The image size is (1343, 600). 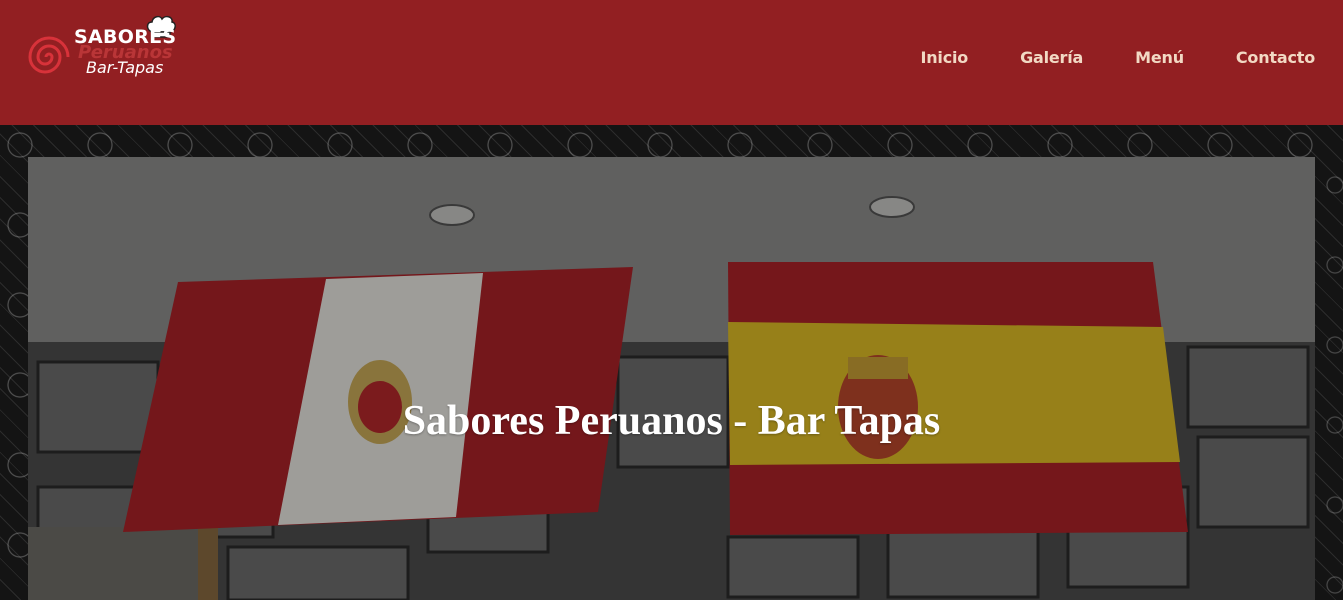 What do you see at coordinates (49, 55) in the screenshot?
I see `swirl-icon` at bounding box center [49, 55].